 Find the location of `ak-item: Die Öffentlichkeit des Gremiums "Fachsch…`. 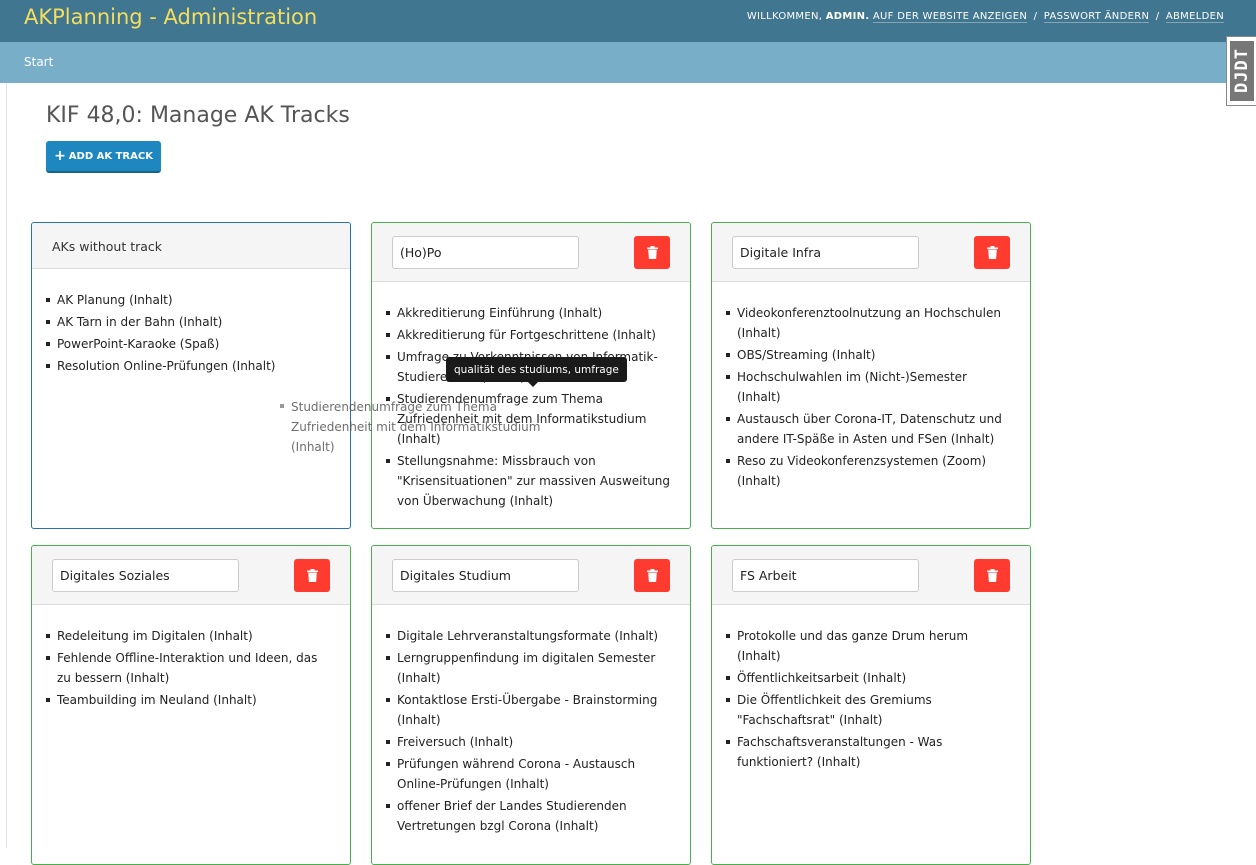

ak-item: Die Öffentlichkeit des Gremiums "Fachsch… is located at coordinates (871, 710).